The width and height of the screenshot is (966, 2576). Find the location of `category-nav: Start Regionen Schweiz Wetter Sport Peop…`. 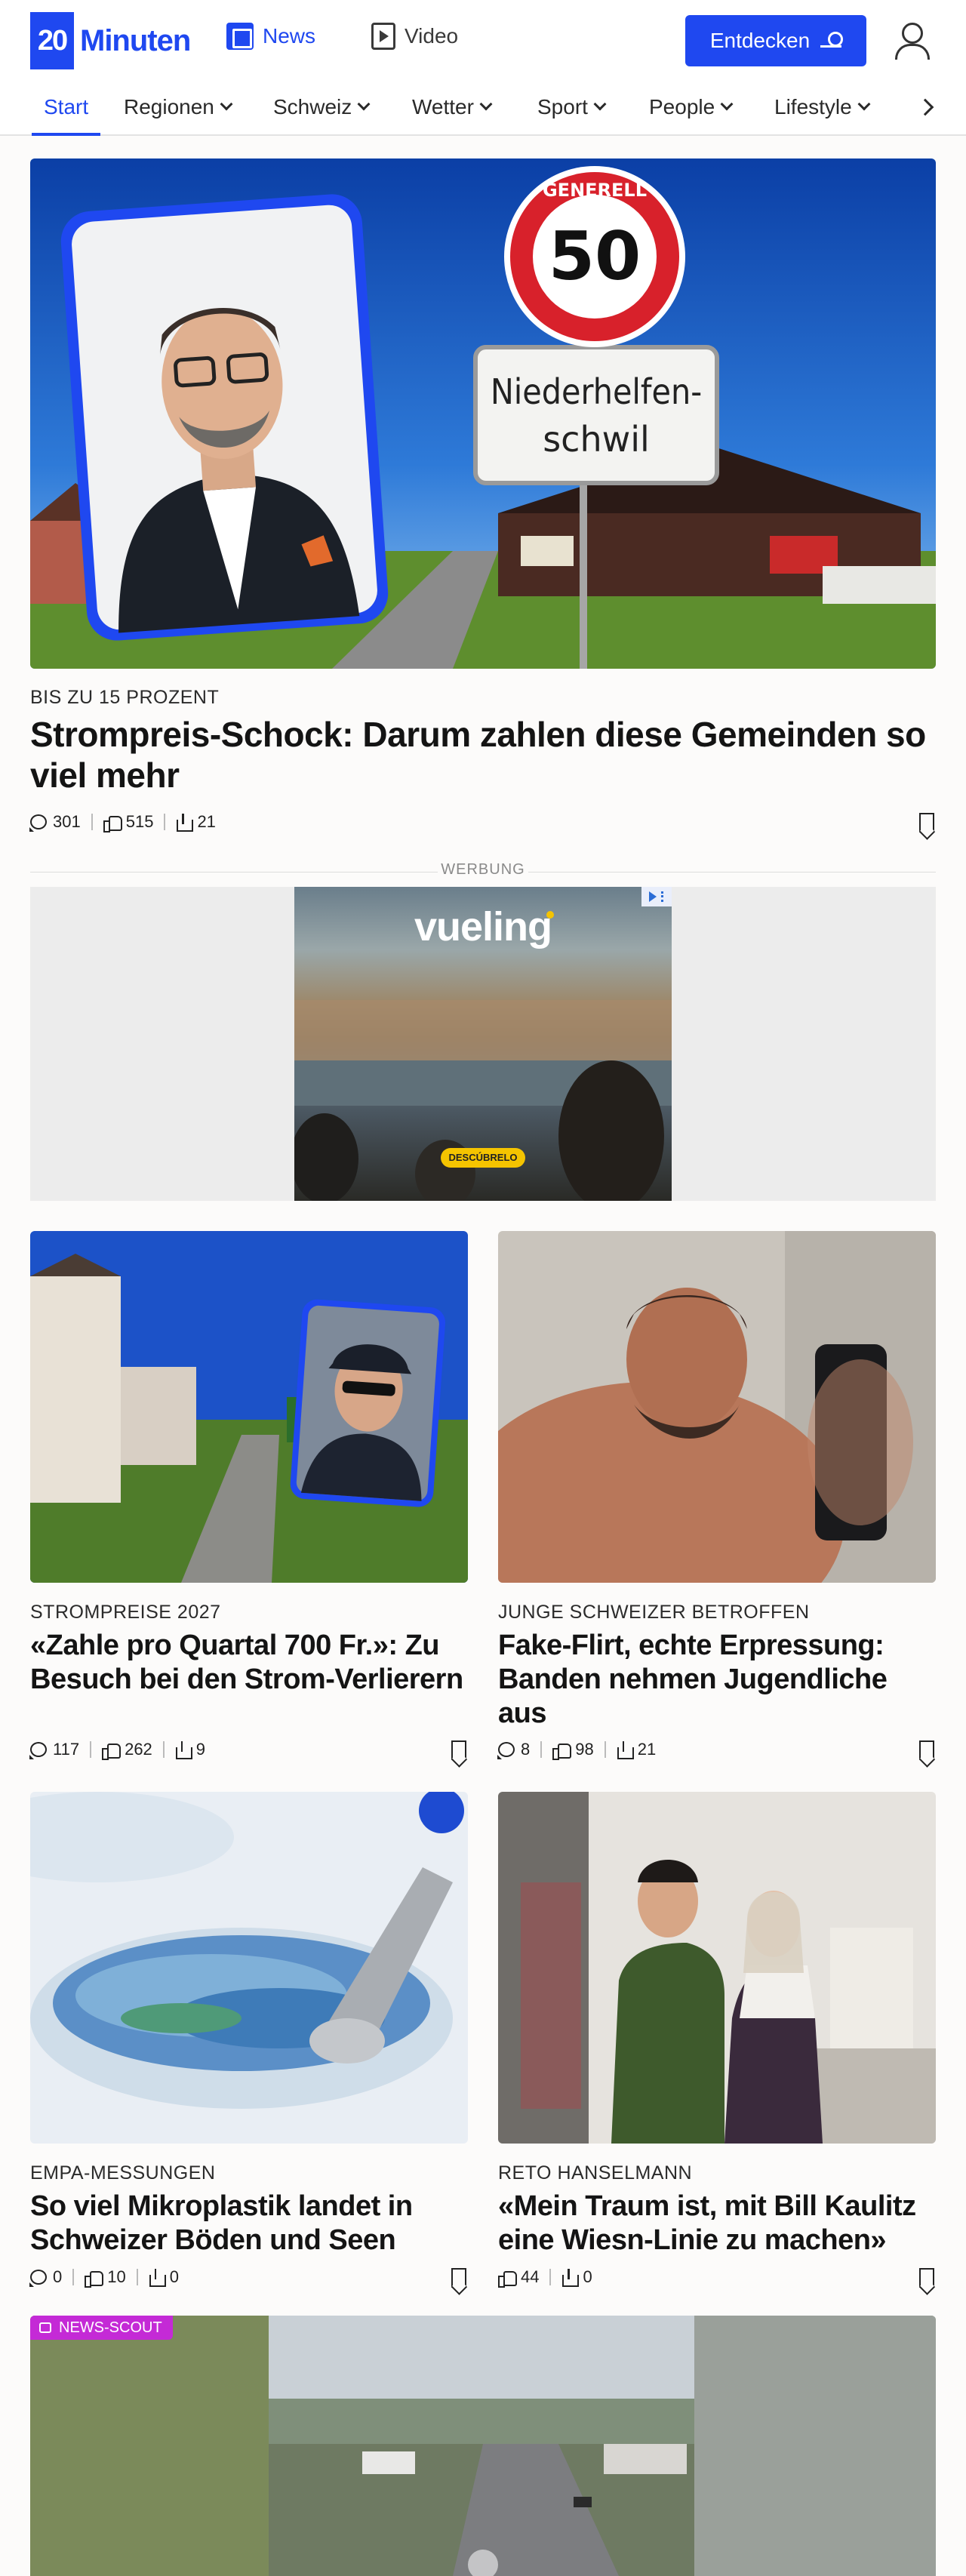

category-nav: Start Regionen Schweiz Wetter Sport Peop… is located at coordinates (483, 107).